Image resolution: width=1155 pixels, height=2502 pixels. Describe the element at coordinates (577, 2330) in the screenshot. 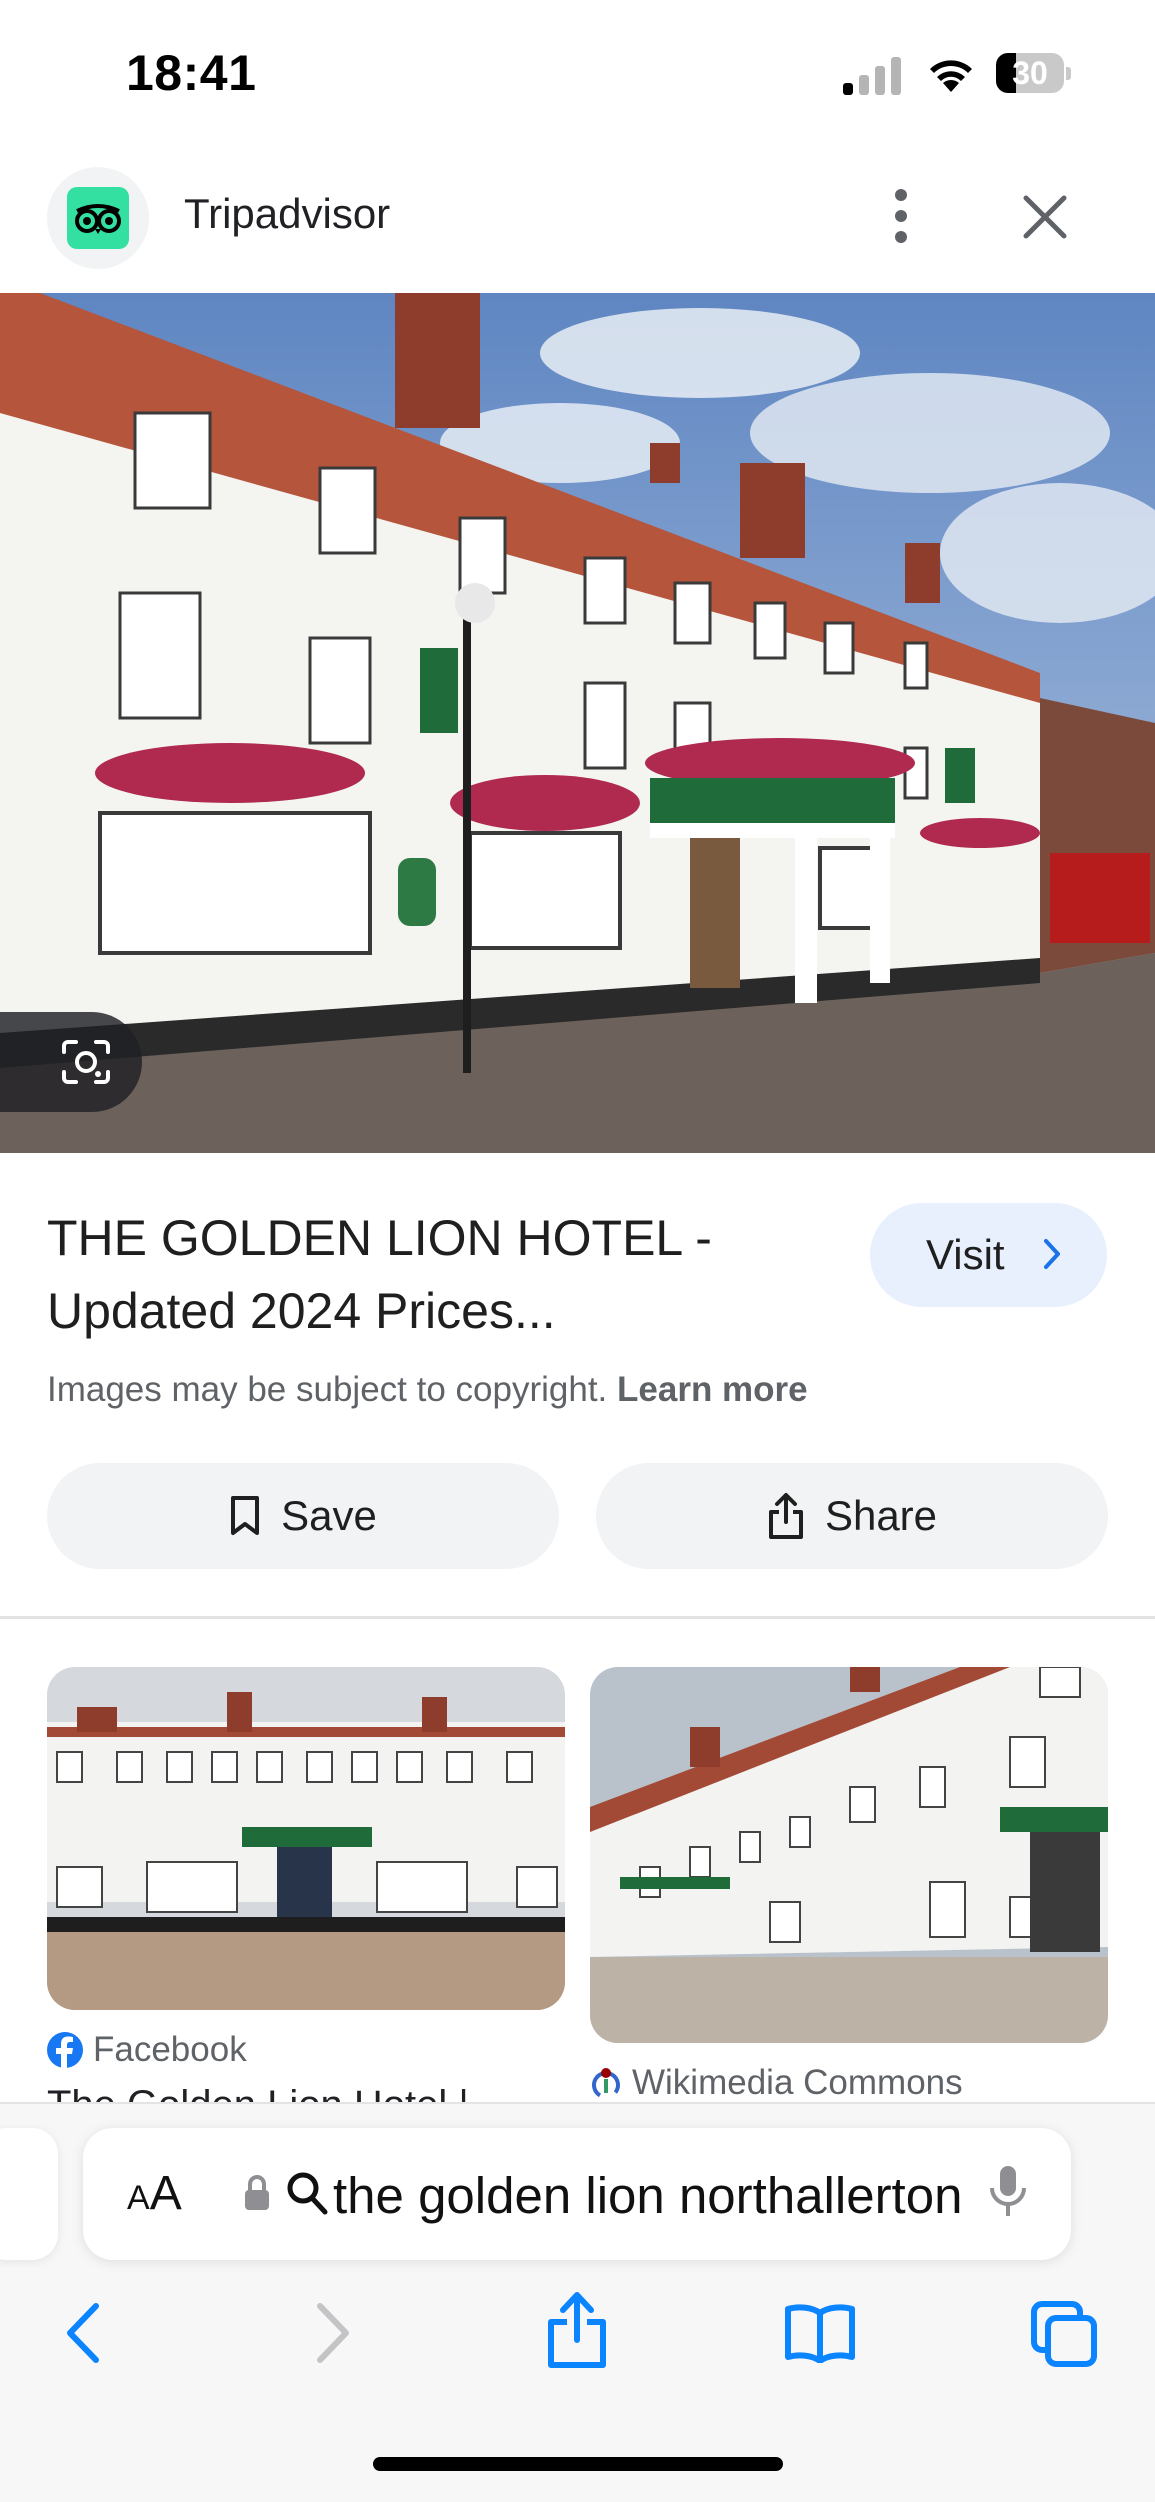

I see `share-sheet-icon` at that location.